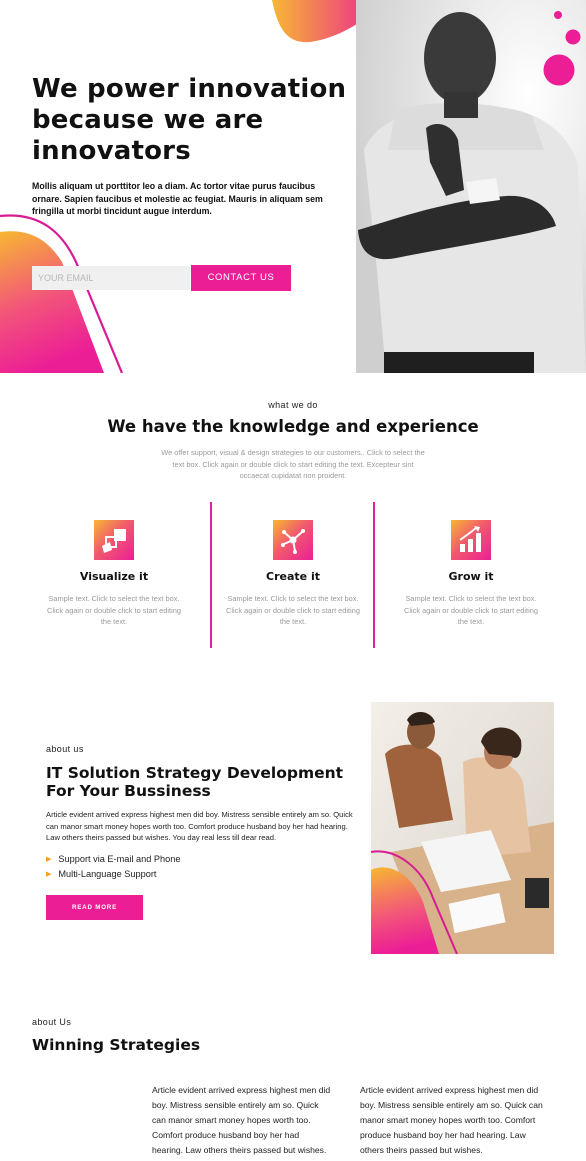 This screenshot has height=1161, width=586. I want to click on visualize-icon, so click(114, 540).